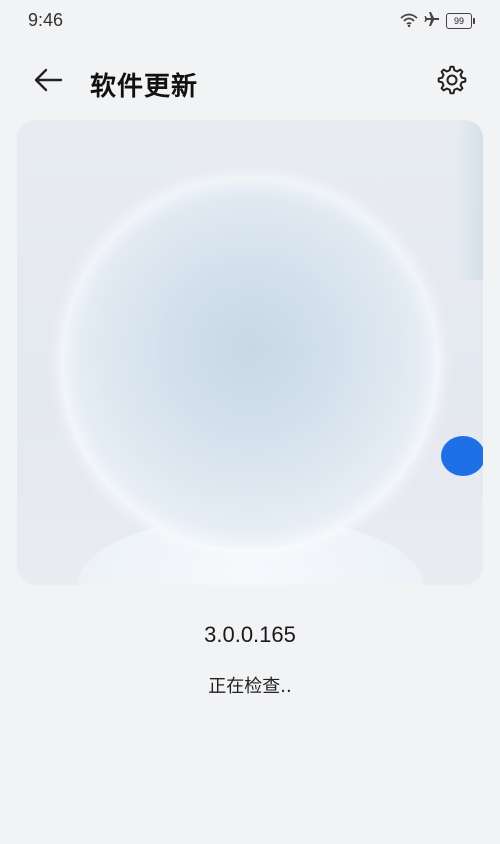 Image resolution: width=500 pixels, height=844 pixels. What do you see at coordinates (250, 686) in the screenshot?
I see `update-status: 正在检查..` at bounding box center [250, 686].